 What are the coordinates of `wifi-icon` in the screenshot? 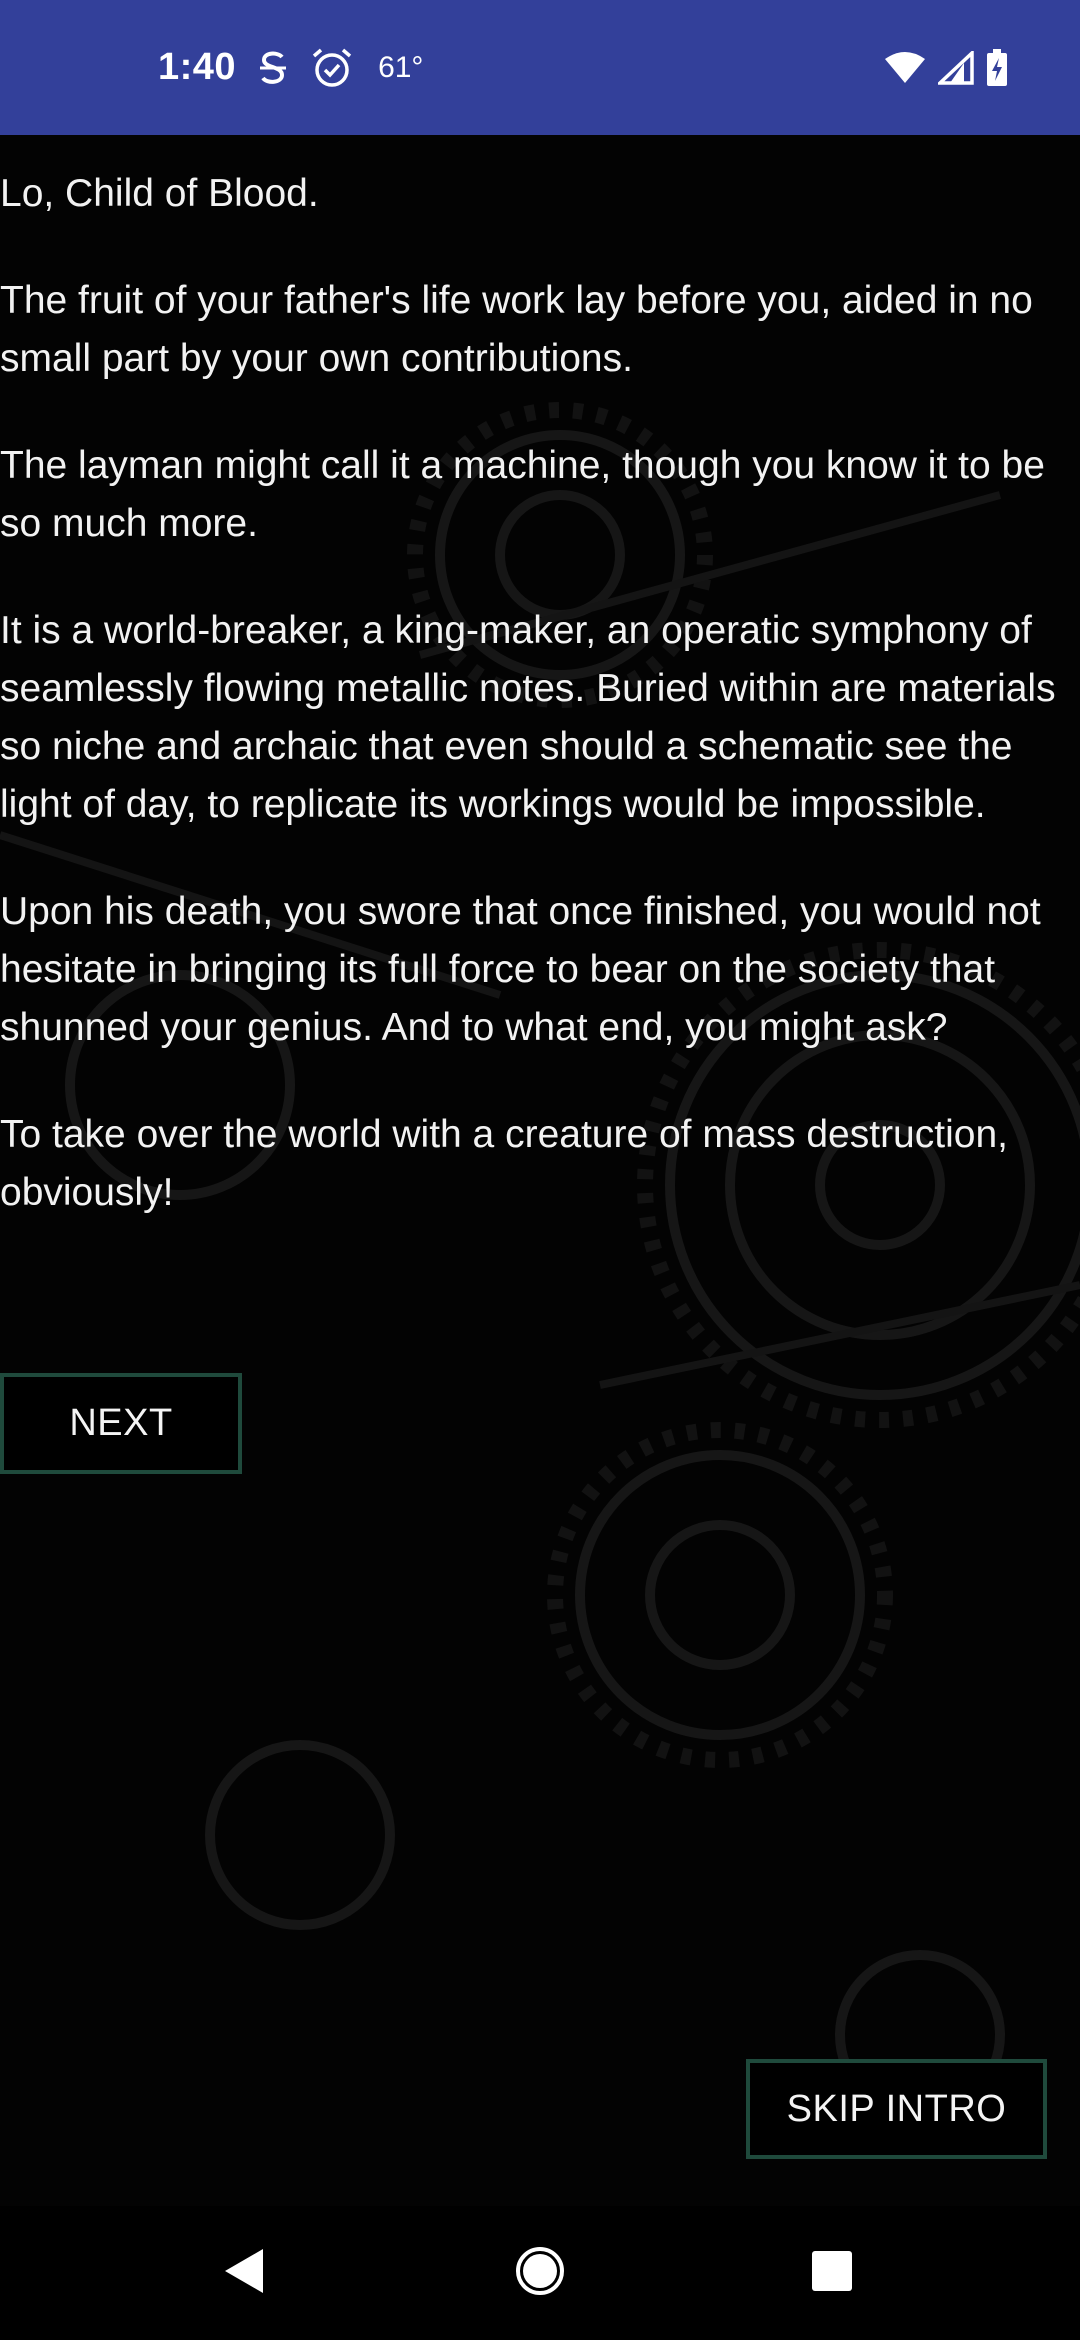 It's located at (905, 68).